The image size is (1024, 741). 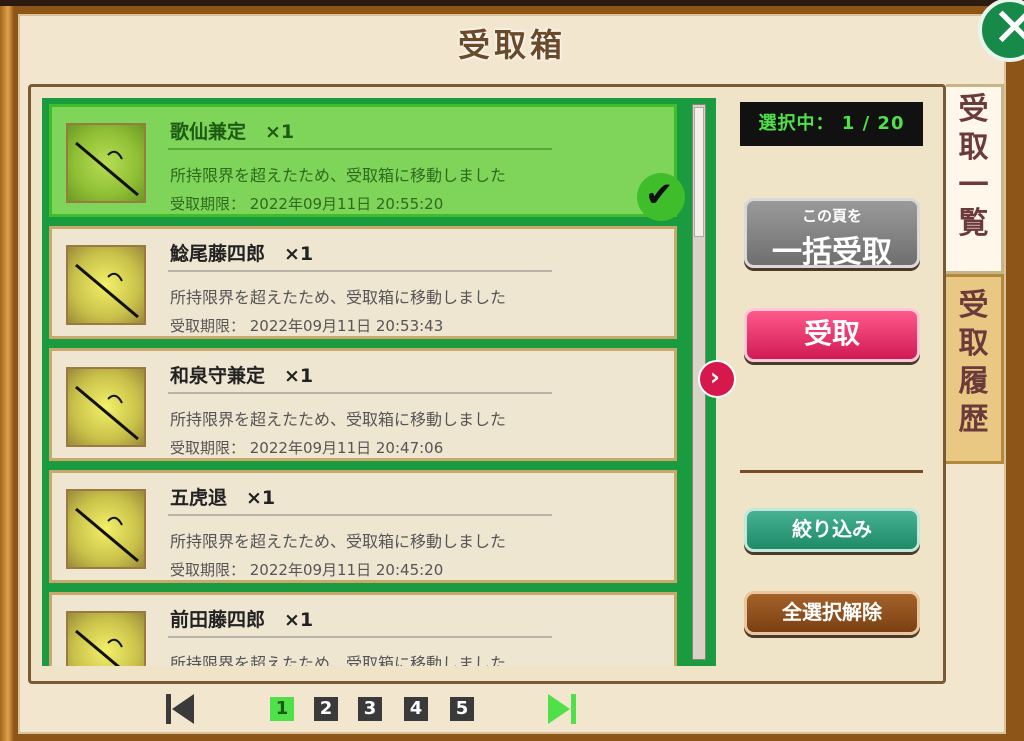 I want to click on next-item-button: ›, so click(x=717, y=379).